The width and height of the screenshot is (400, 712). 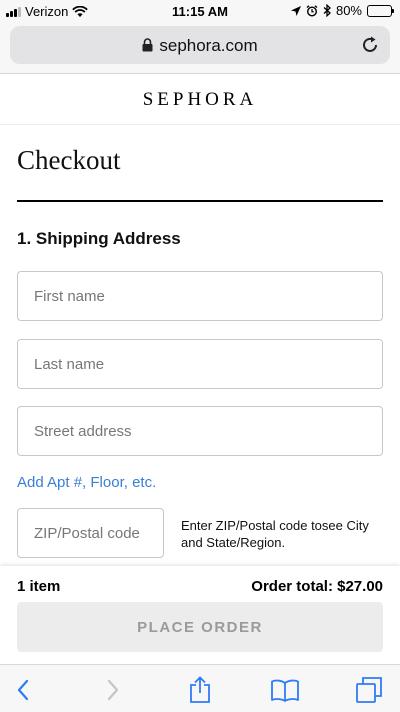 I want to click on bookmarks-button, so click(x=285, y=690).